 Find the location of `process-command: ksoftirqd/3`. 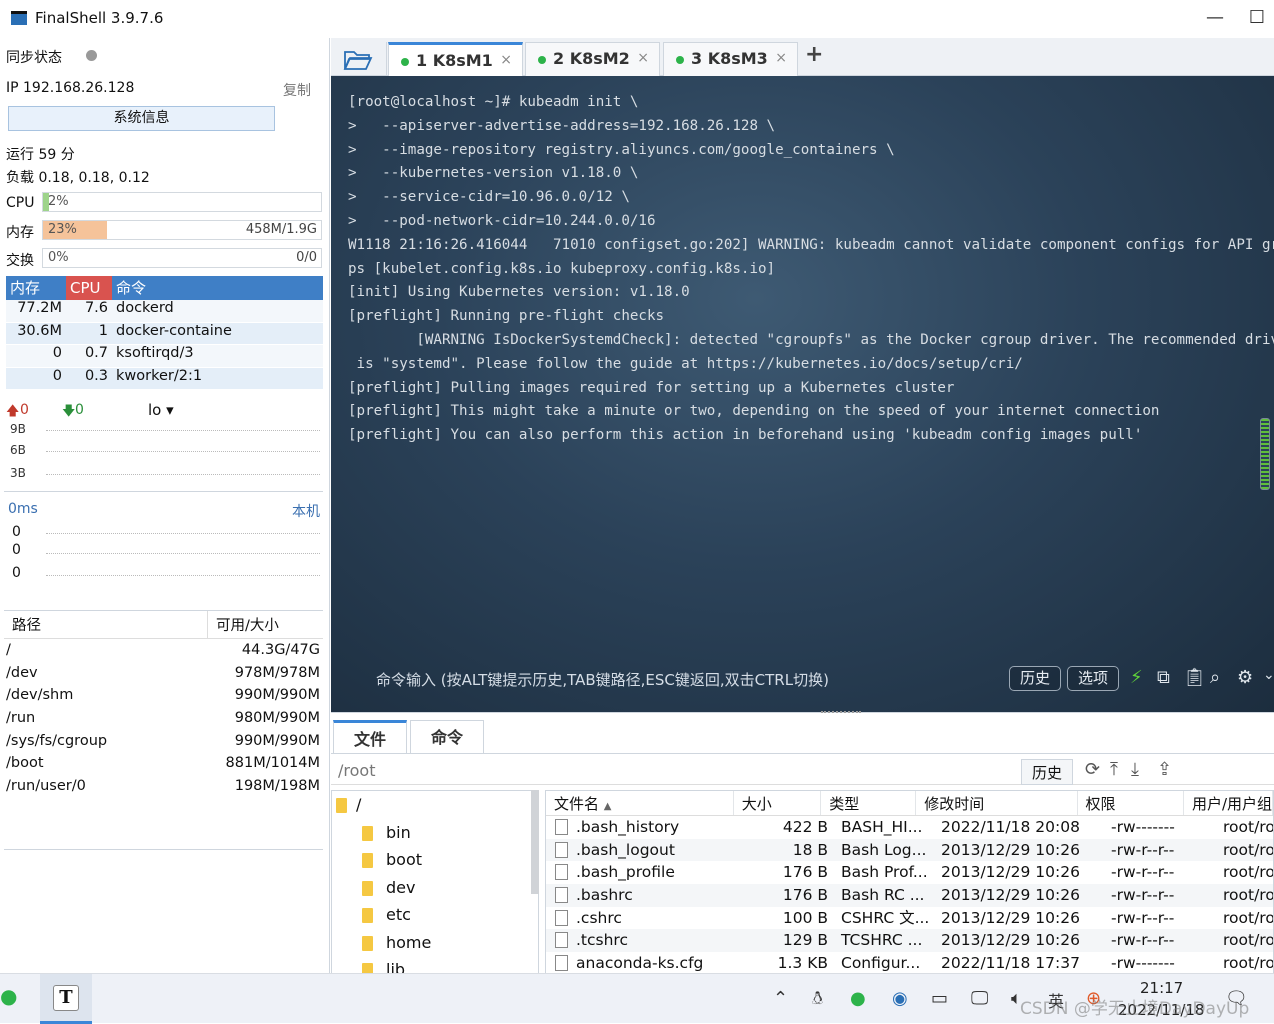

process-command: ksoftirqd/3 is located at coordinates (155, 353).